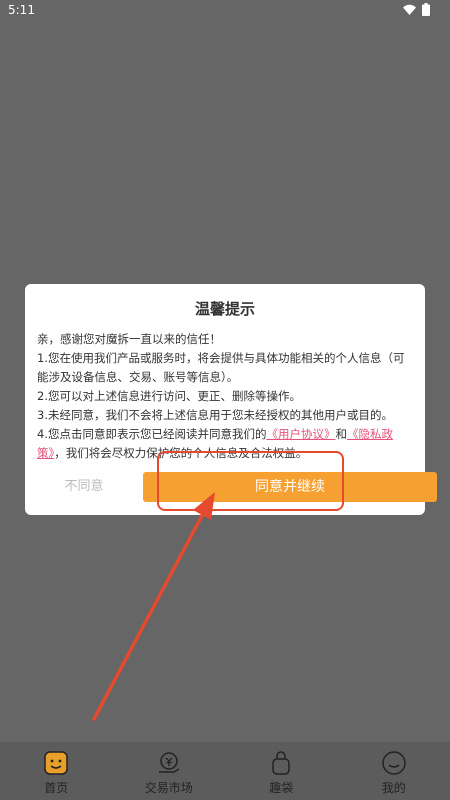 The image size is (450, 800). What do you see at coordinates (168, 788) in the screenshot?
I see `nav-label-market: 交易市场` at bounding box center [168, 788].